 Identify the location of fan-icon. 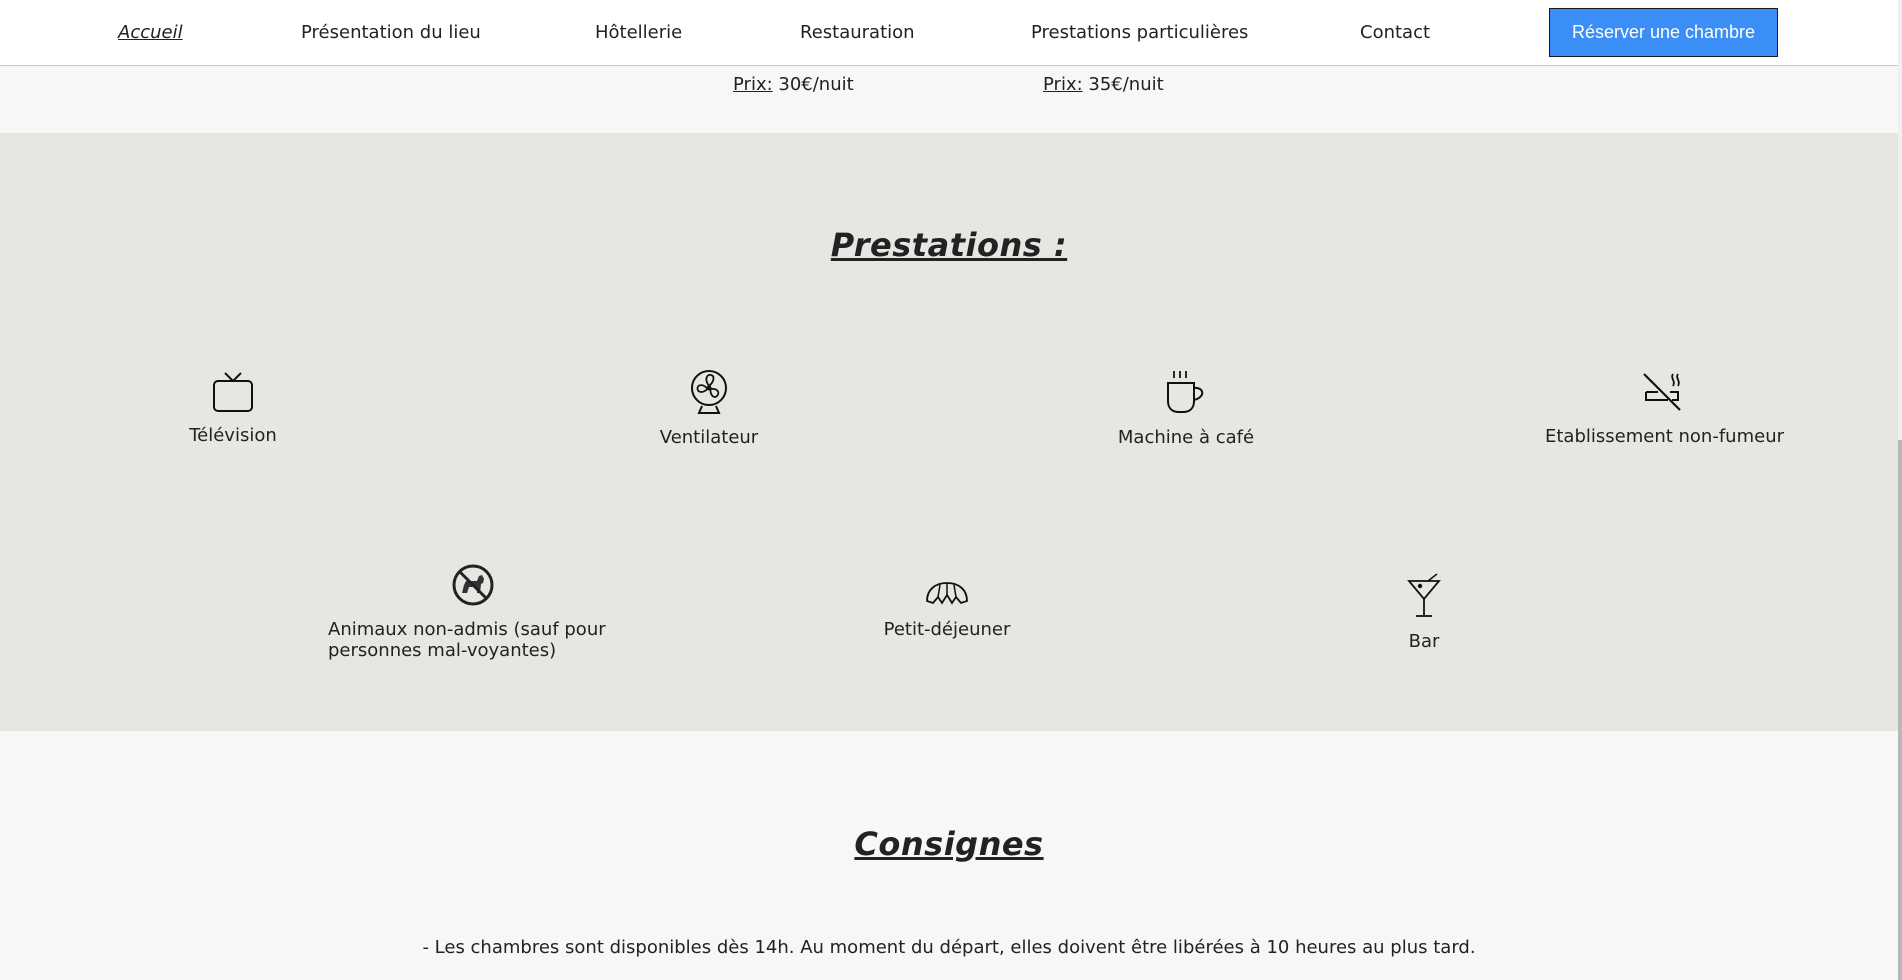
(709, 392).